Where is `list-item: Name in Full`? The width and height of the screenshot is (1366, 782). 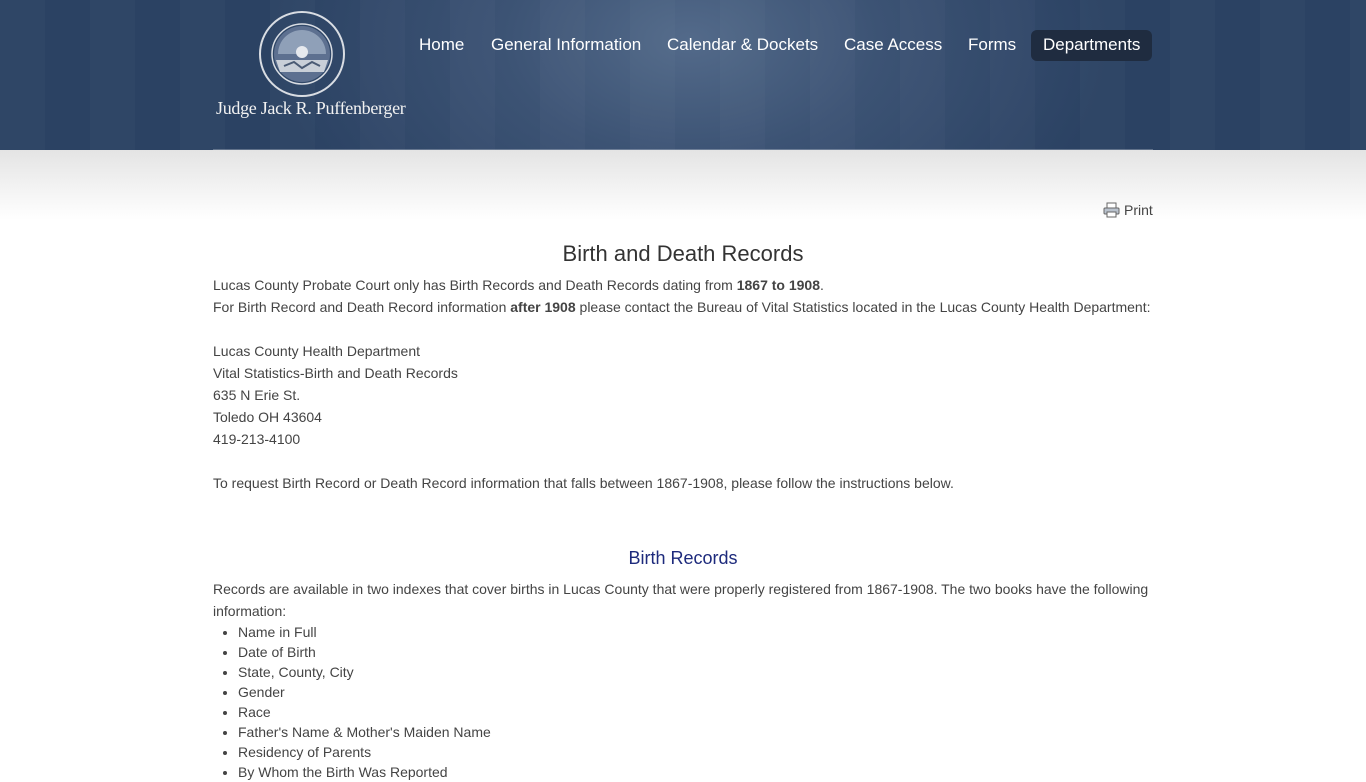
list-item: Name in Full is located at coordinates (695, 632).